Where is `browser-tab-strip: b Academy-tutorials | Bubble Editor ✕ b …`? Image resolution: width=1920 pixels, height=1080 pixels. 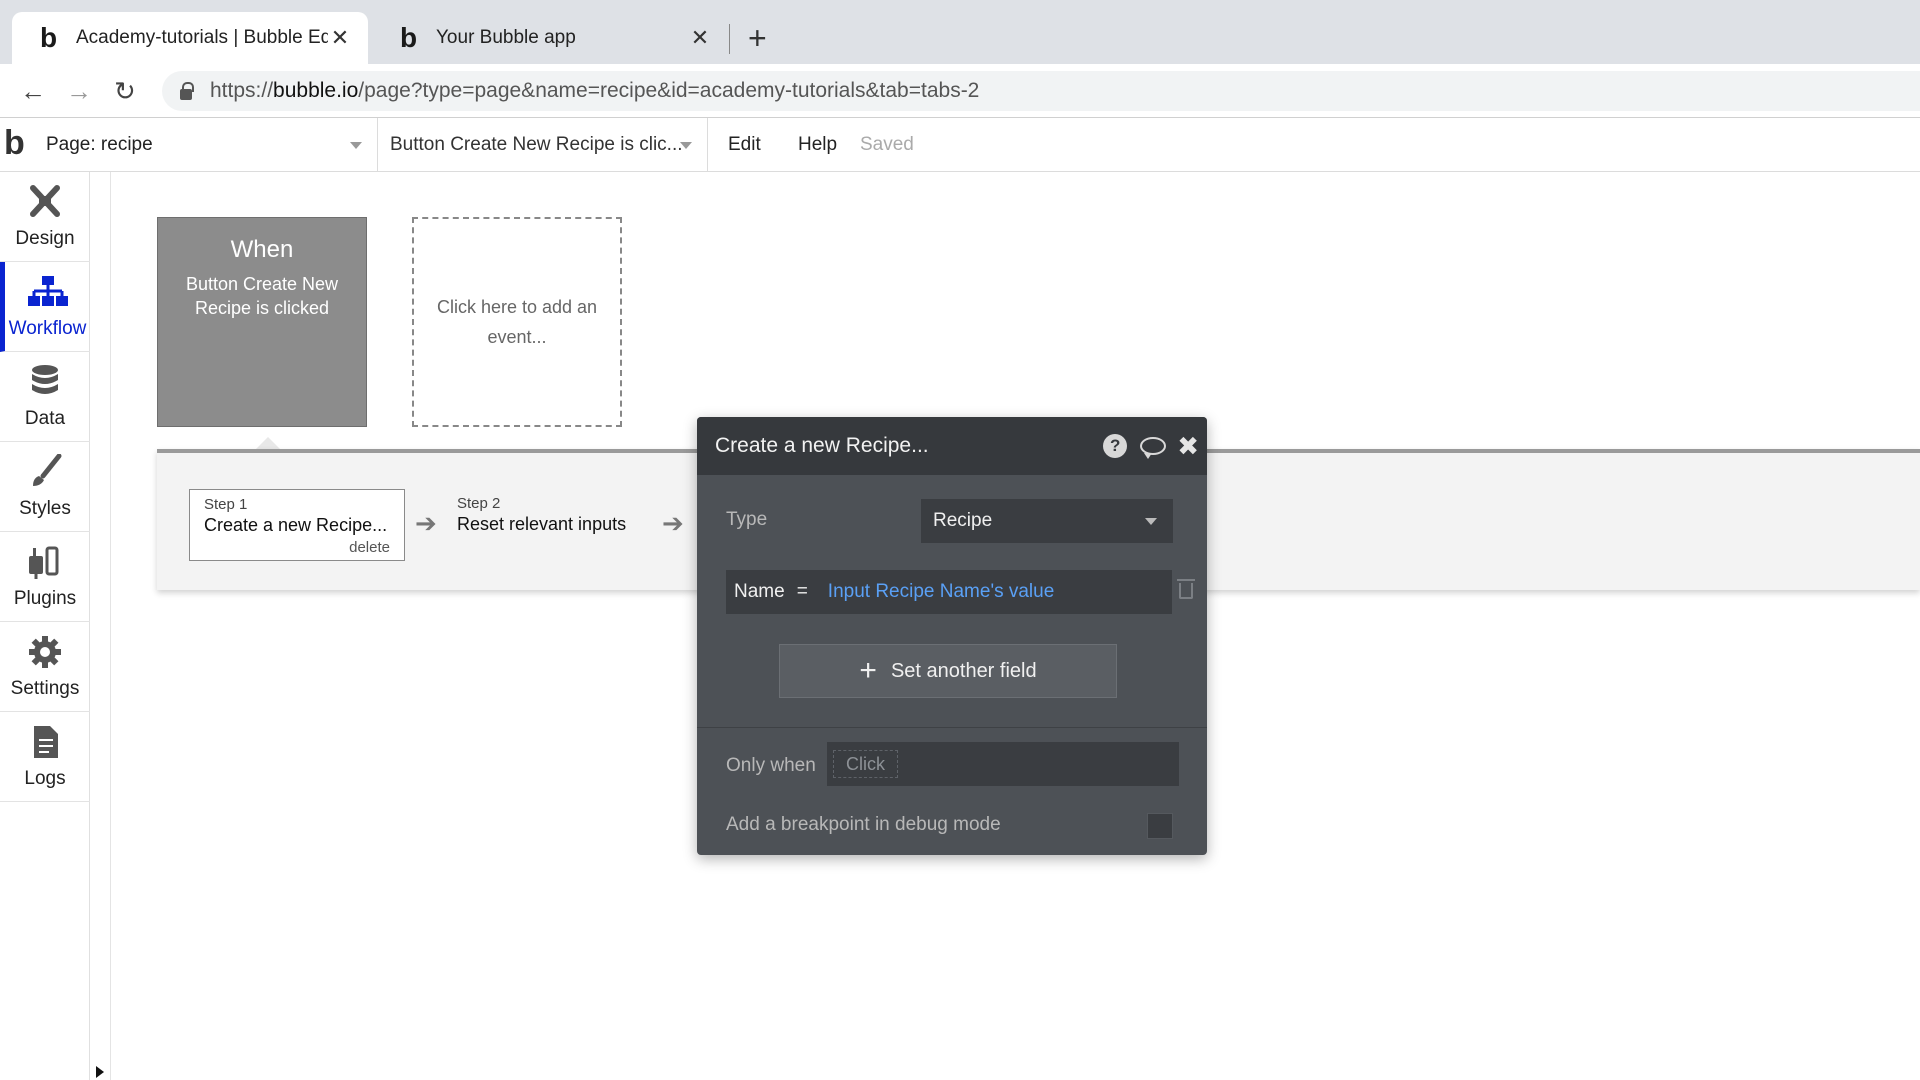
browser-tab-strip: b Academy-tutorials | Bubble Editor ✕ b … is located at coordinates (960, 32).